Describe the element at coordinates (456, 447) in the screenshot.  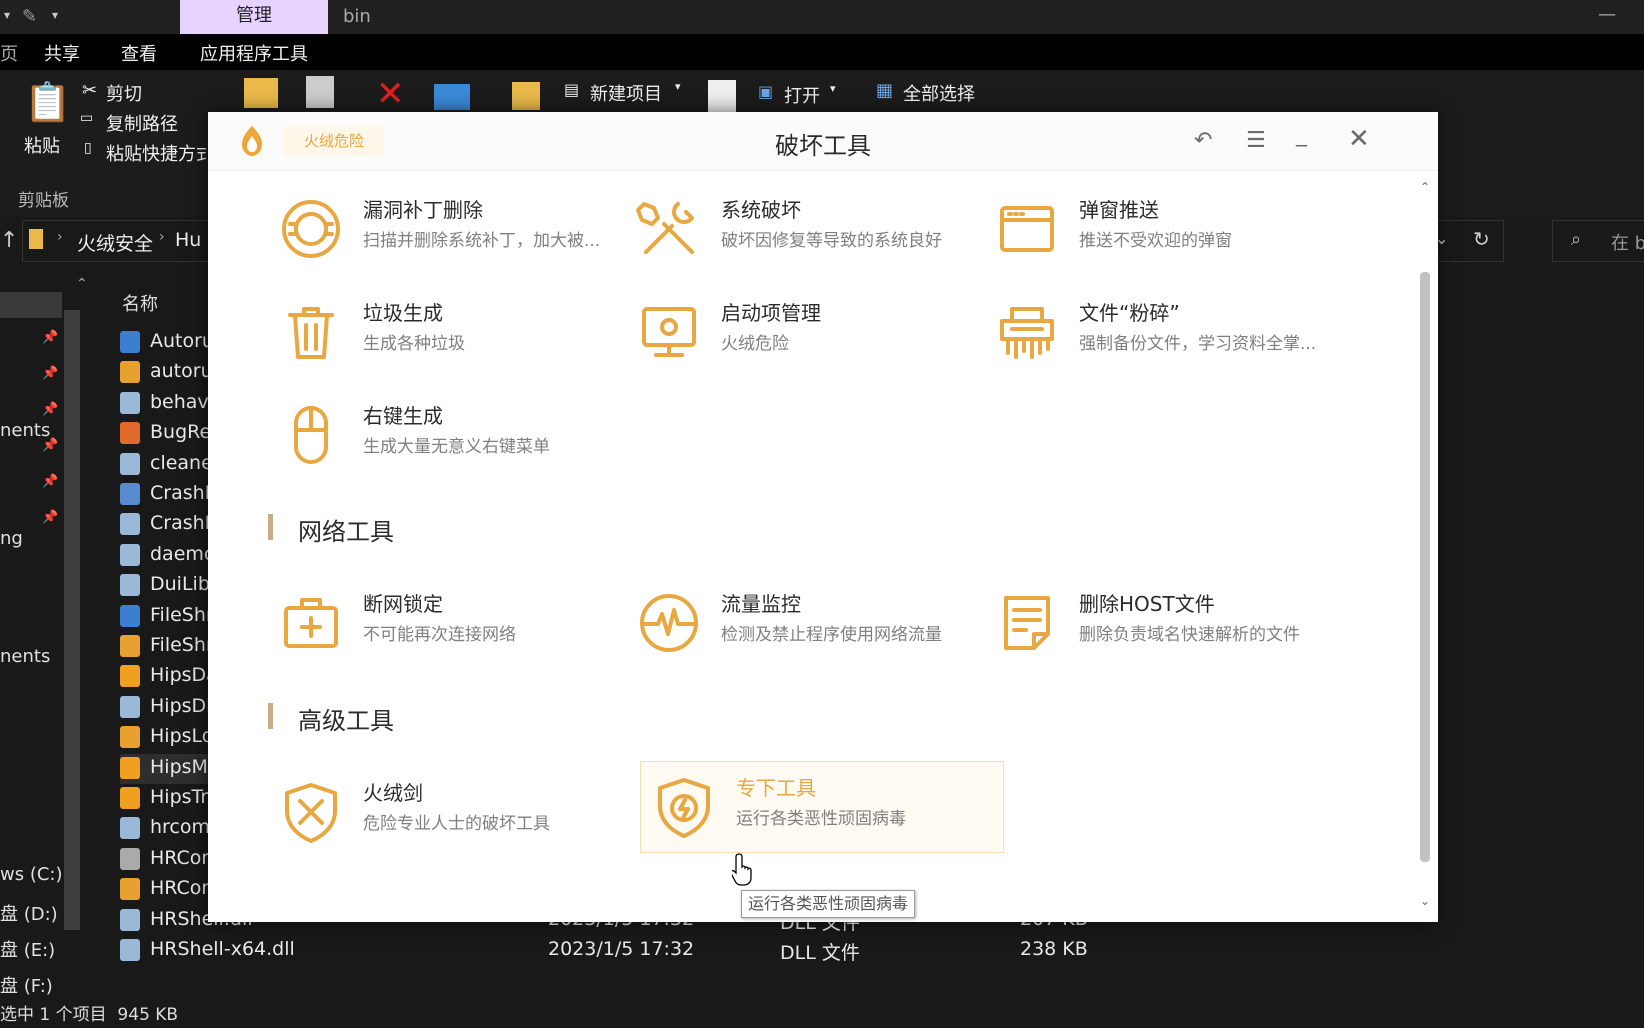
I see `tool-desc: 生成大量无意义右键菜单` at that location.